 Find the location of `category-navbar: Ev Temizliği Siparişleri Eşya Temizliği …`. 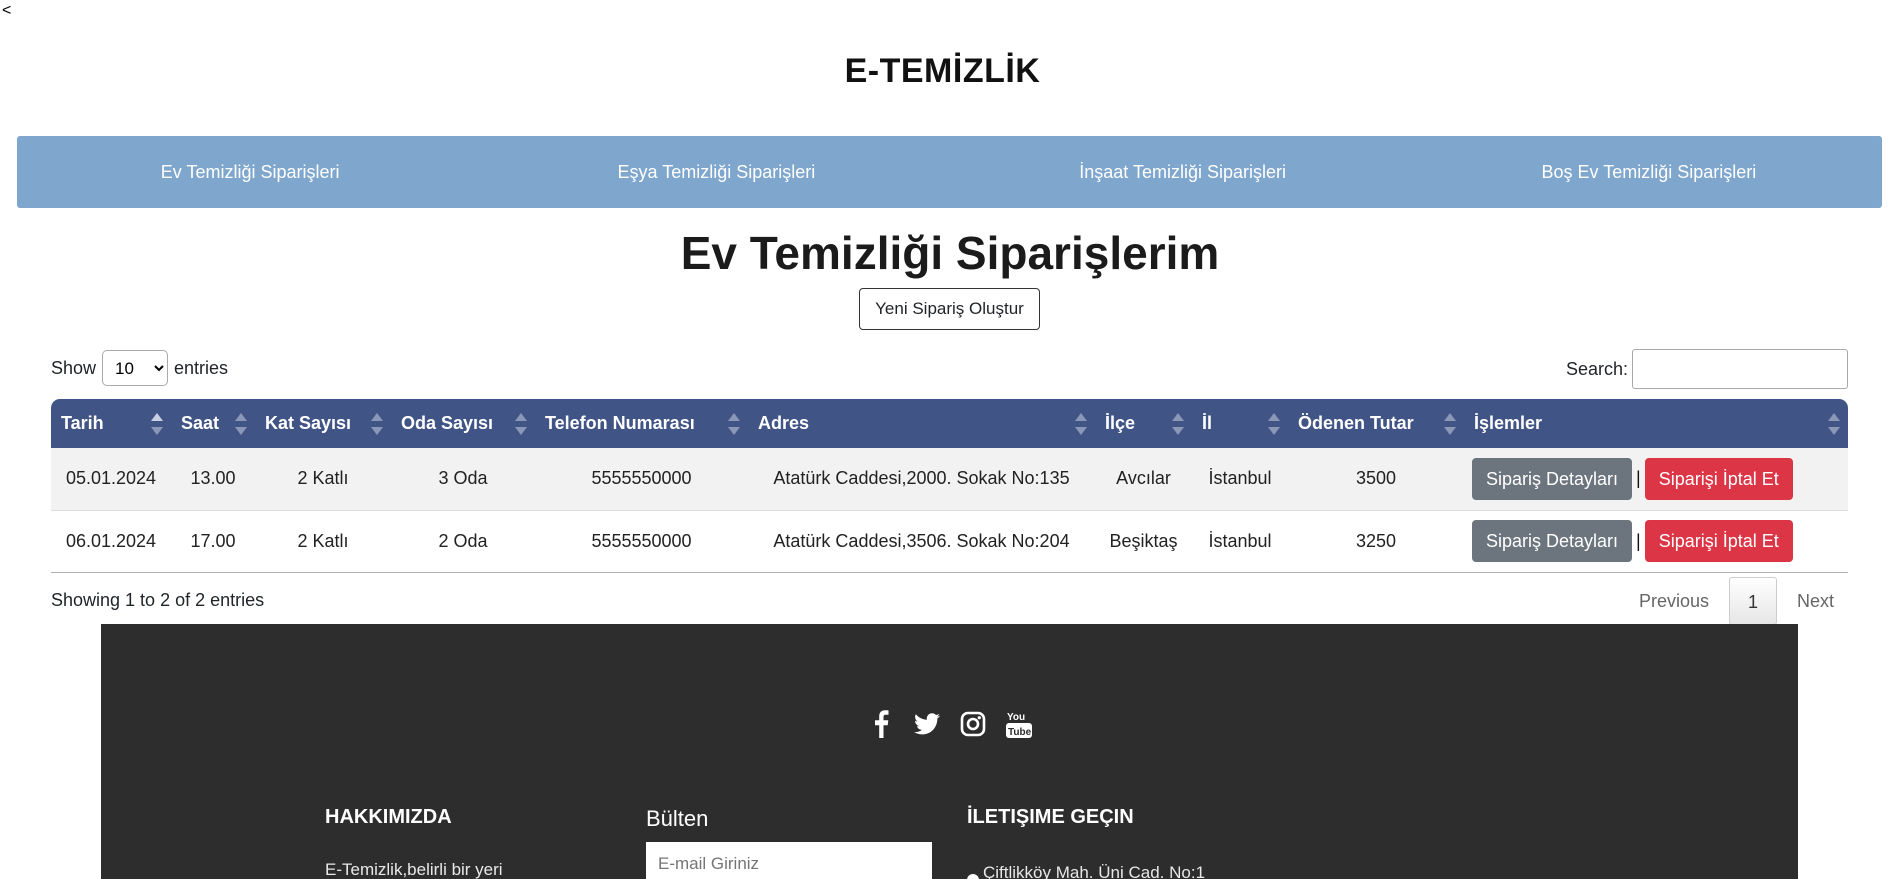

category-navbar: Ev Temizliği Siparişleri Eşya Temizliği … is located at coordinates (949, 172).